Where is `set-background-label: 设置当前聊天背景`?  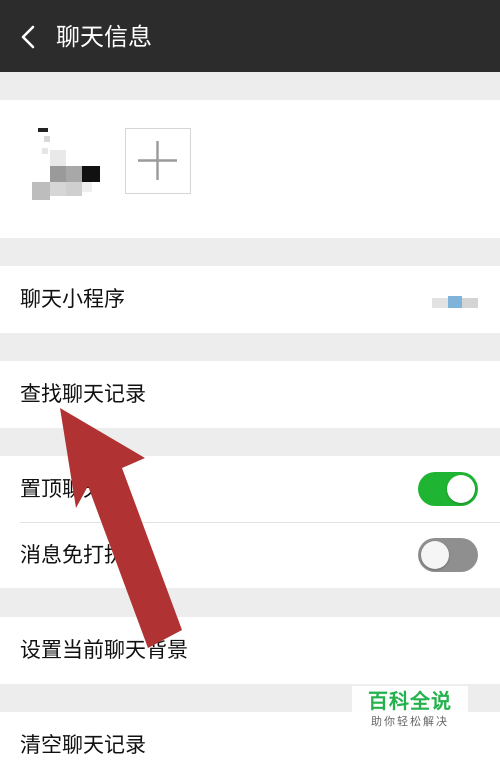
set-background-label: 设置当前聊天背景 is located at coordinates (104, 650).